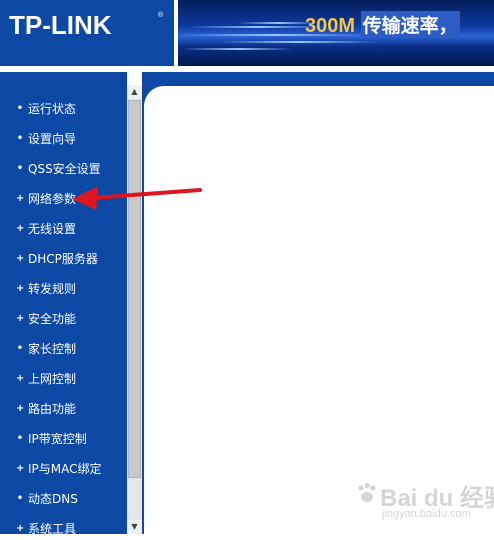 The image size is (494, 540). I want to click on sidebar-item: • 运行状态, so click(63, 109).